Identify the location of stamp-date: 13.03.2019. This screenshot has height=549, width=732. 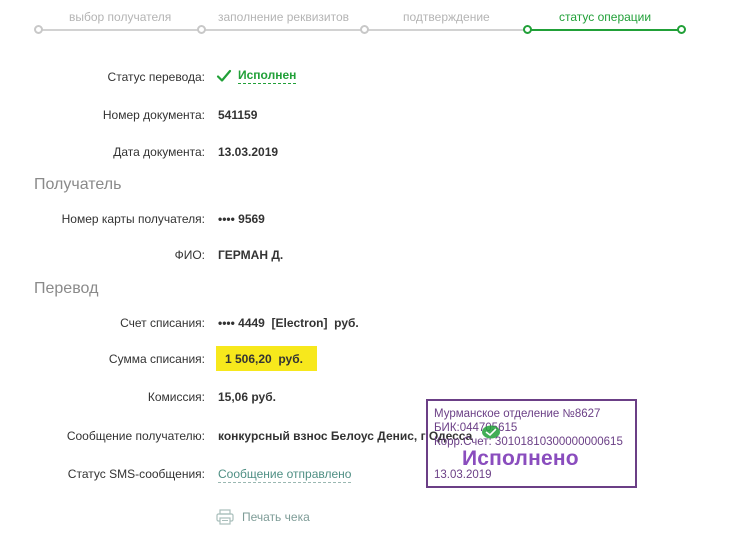
(463, 475).